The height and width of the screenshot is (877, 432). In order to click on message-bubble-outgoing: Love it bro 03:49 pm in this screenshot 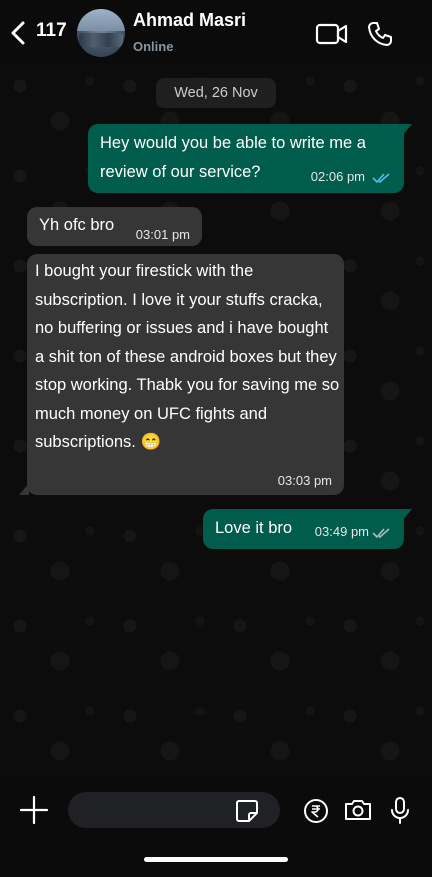, I will do `click(307, 529)`.